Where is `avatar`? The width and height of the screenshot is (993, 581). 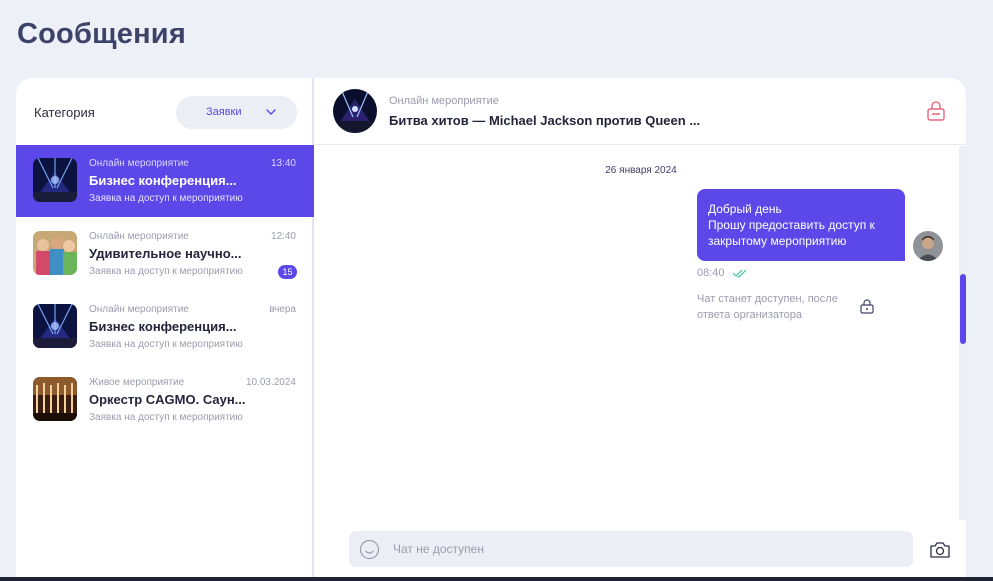
avatar is located at coordinates (928, 246).